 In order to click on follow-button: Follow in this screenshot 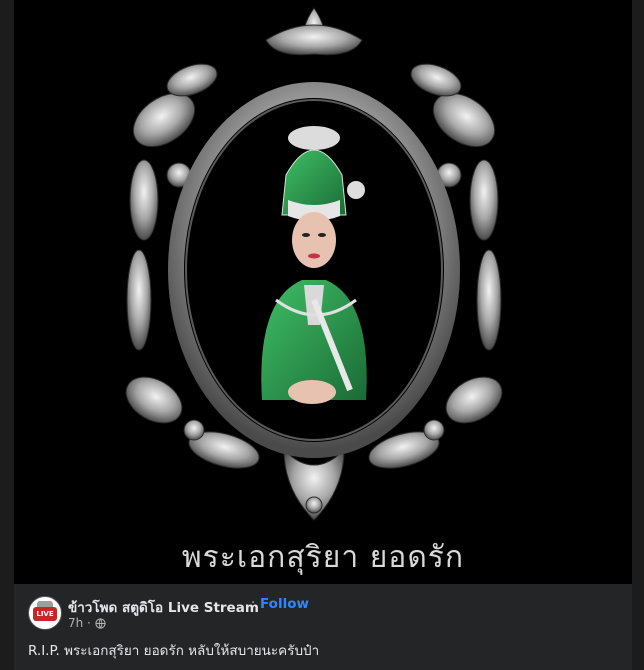, I will do `click(284, 604)`.